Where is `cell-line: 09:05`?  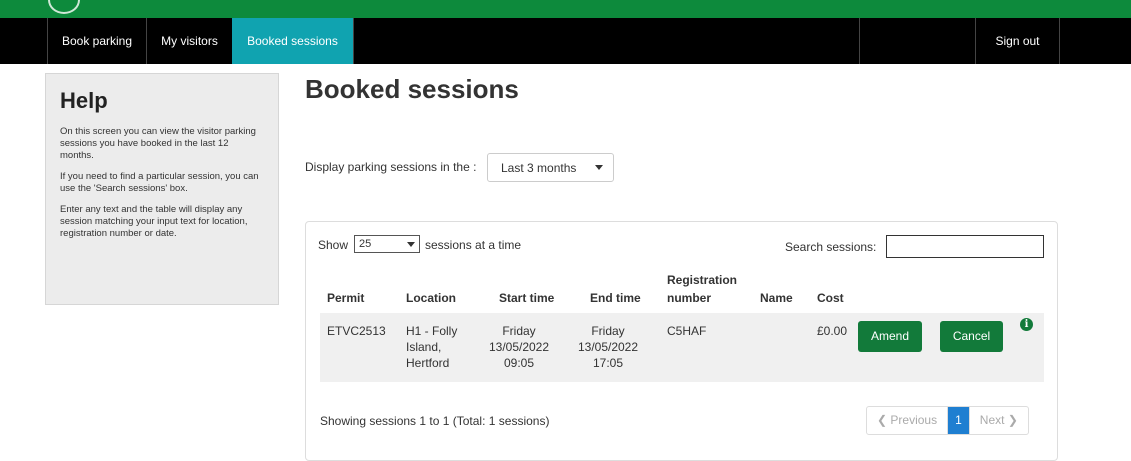
cell-line: 09:05 is located at coordinates (519, 363).